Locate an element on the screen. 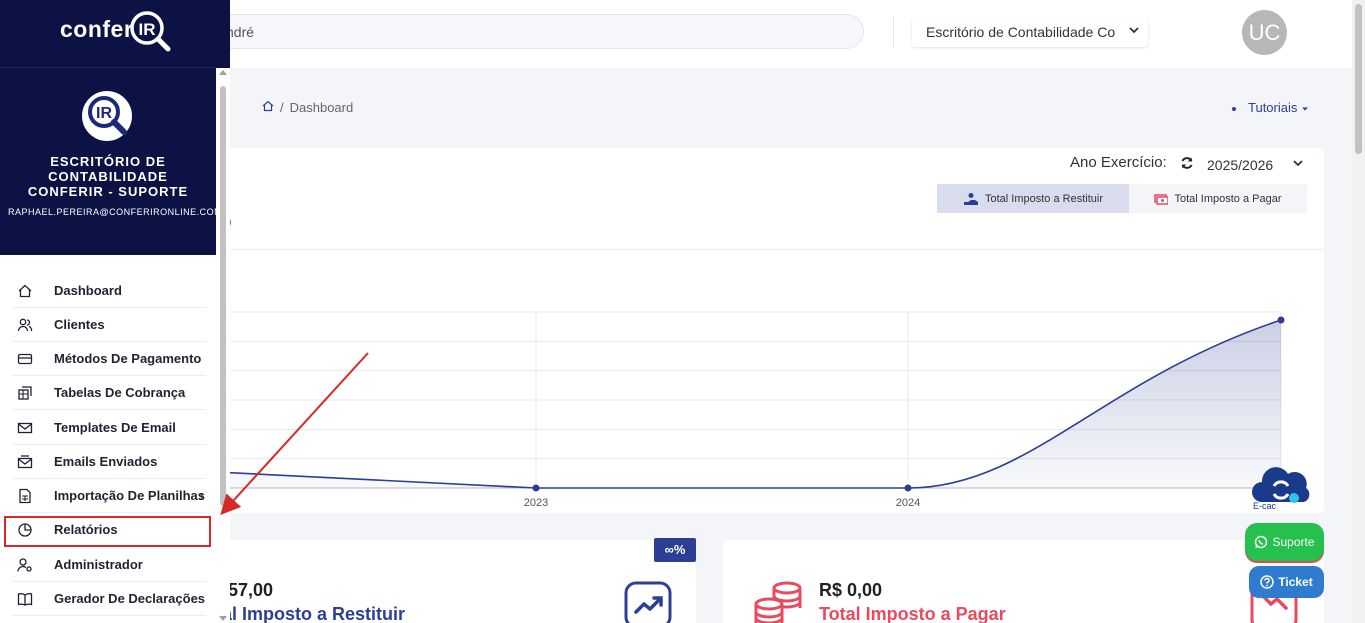 This screenshot has width=1365, height=623. table-icon is located at coordinates (25, 392).